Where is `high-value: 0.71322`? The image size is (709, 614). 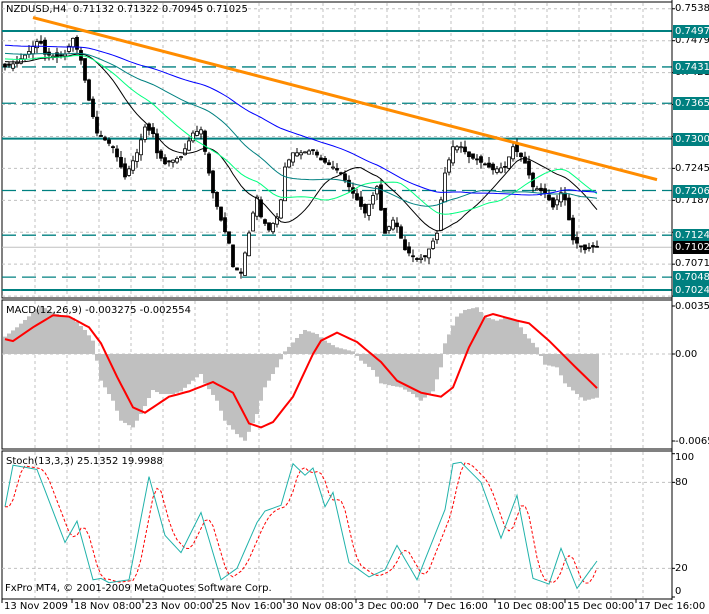
high-value: 0.71322 is located at coordinates (138, 9).